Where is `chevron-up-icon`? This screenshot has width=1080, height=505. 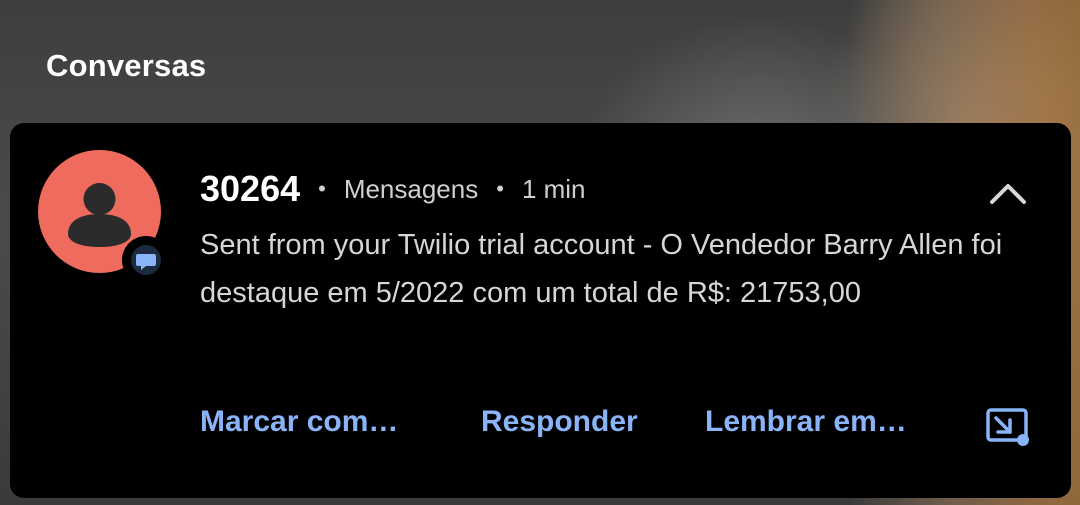 chevron-up-icon is located at coordinates (1008, 194).